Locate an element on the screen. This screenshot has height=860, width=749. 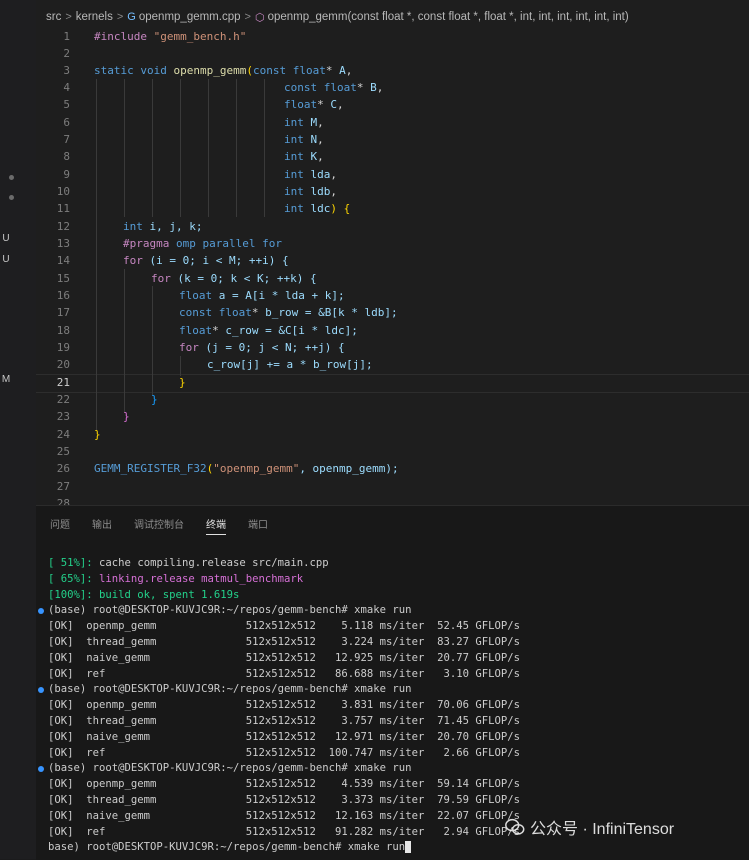
tab-ports: 端口 is located at coordinates (258, 525).